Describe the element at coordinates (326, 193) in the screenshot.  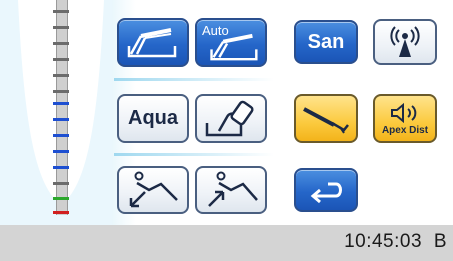
I see `return-arrow-icon` at that location.